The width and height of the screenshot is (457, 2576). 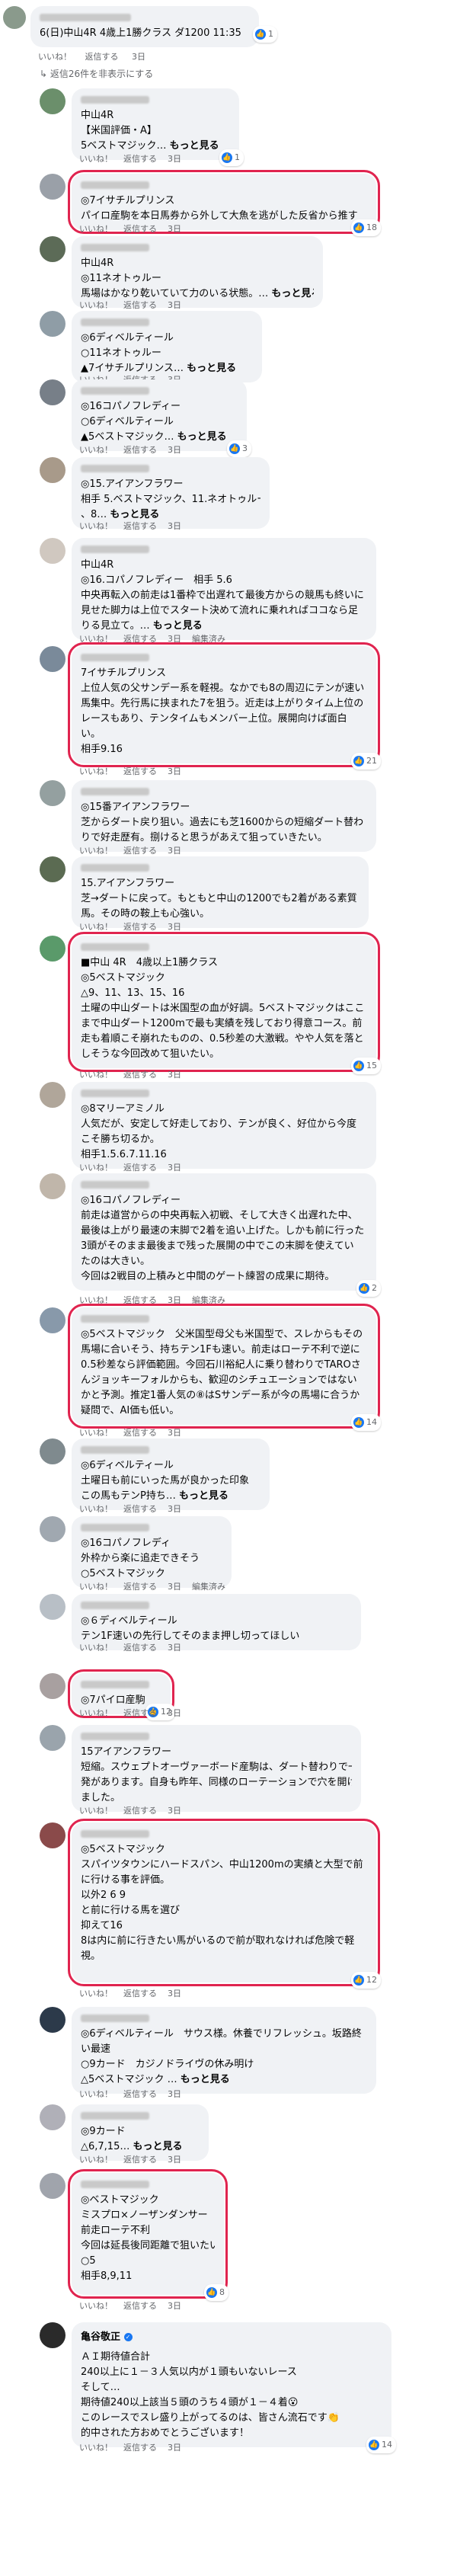 I want to click on like-count: 👍 8, so click(x=216, y=2292).